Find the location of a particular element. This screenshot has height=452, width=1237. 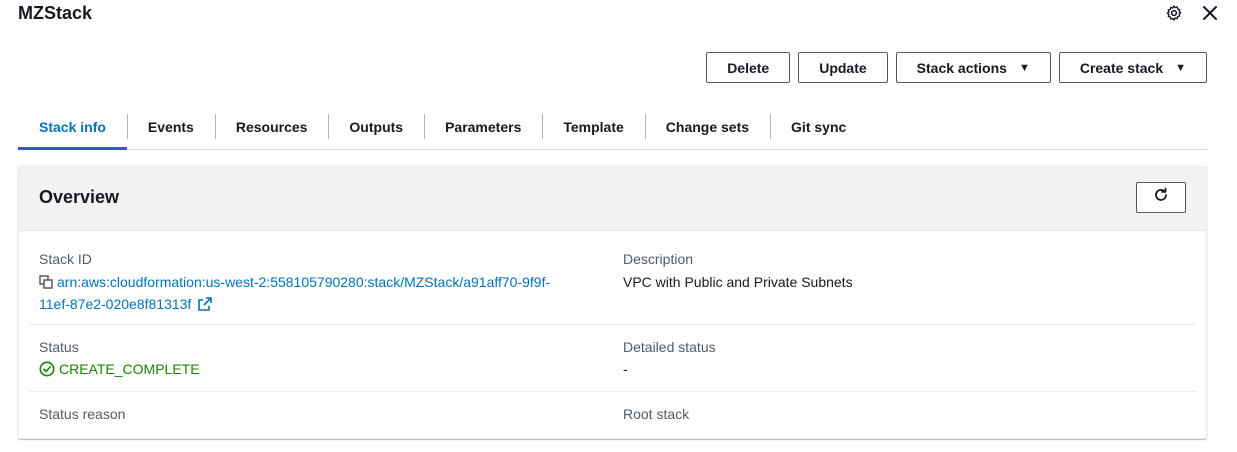

refresh-button is located at coordinates (1161, 197).